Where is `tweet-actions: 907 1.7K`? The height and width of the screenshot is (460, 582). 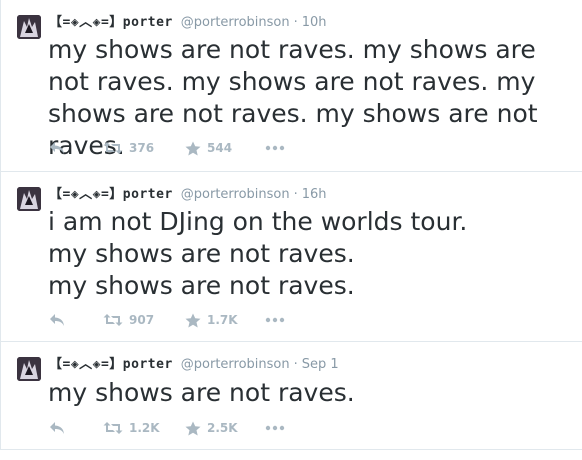
tweet-actions: 907 1.7K is located at coordinates (167, 320).